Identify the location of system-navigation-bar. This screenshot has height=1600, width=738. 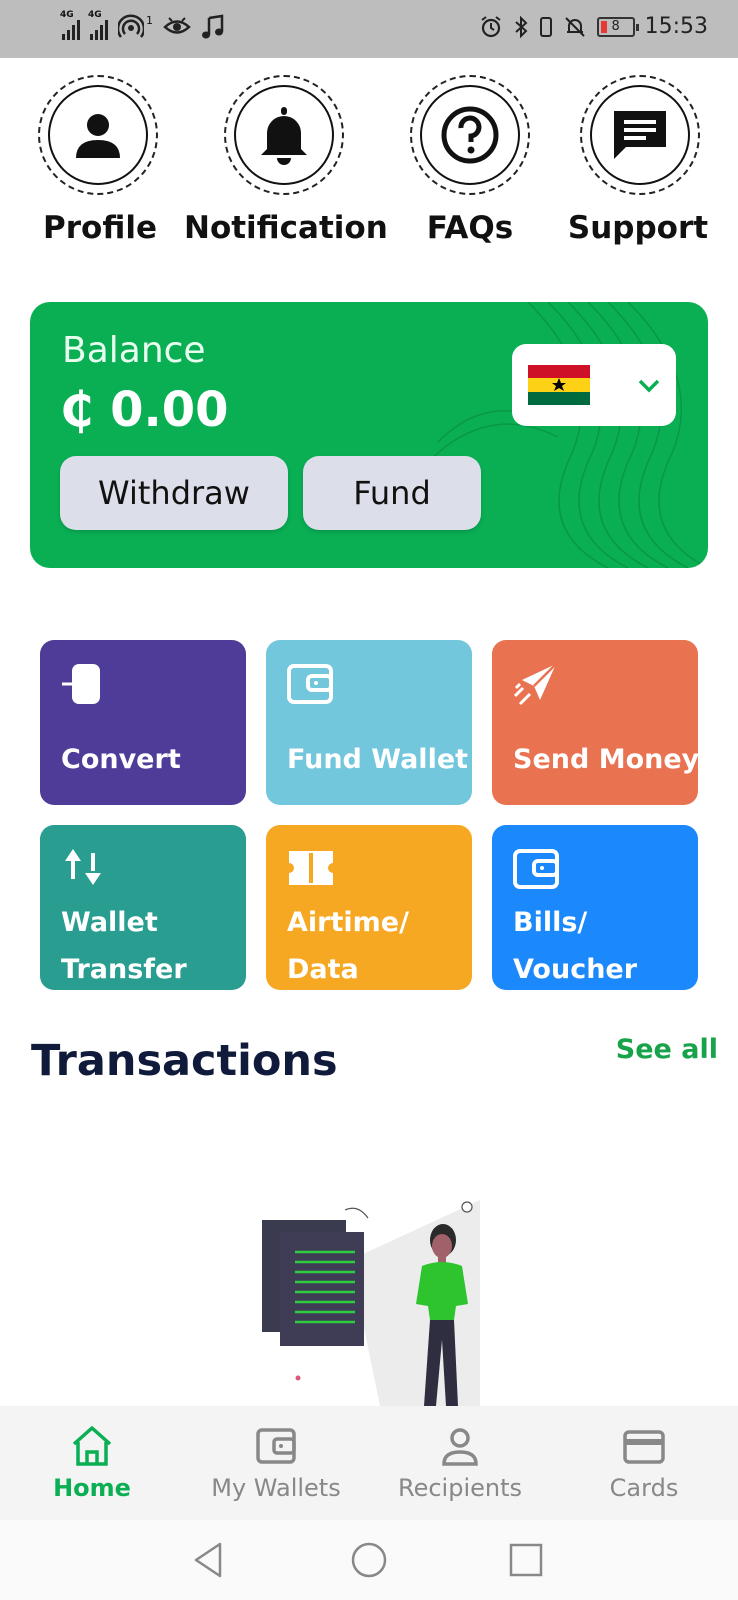
(369, 1560).